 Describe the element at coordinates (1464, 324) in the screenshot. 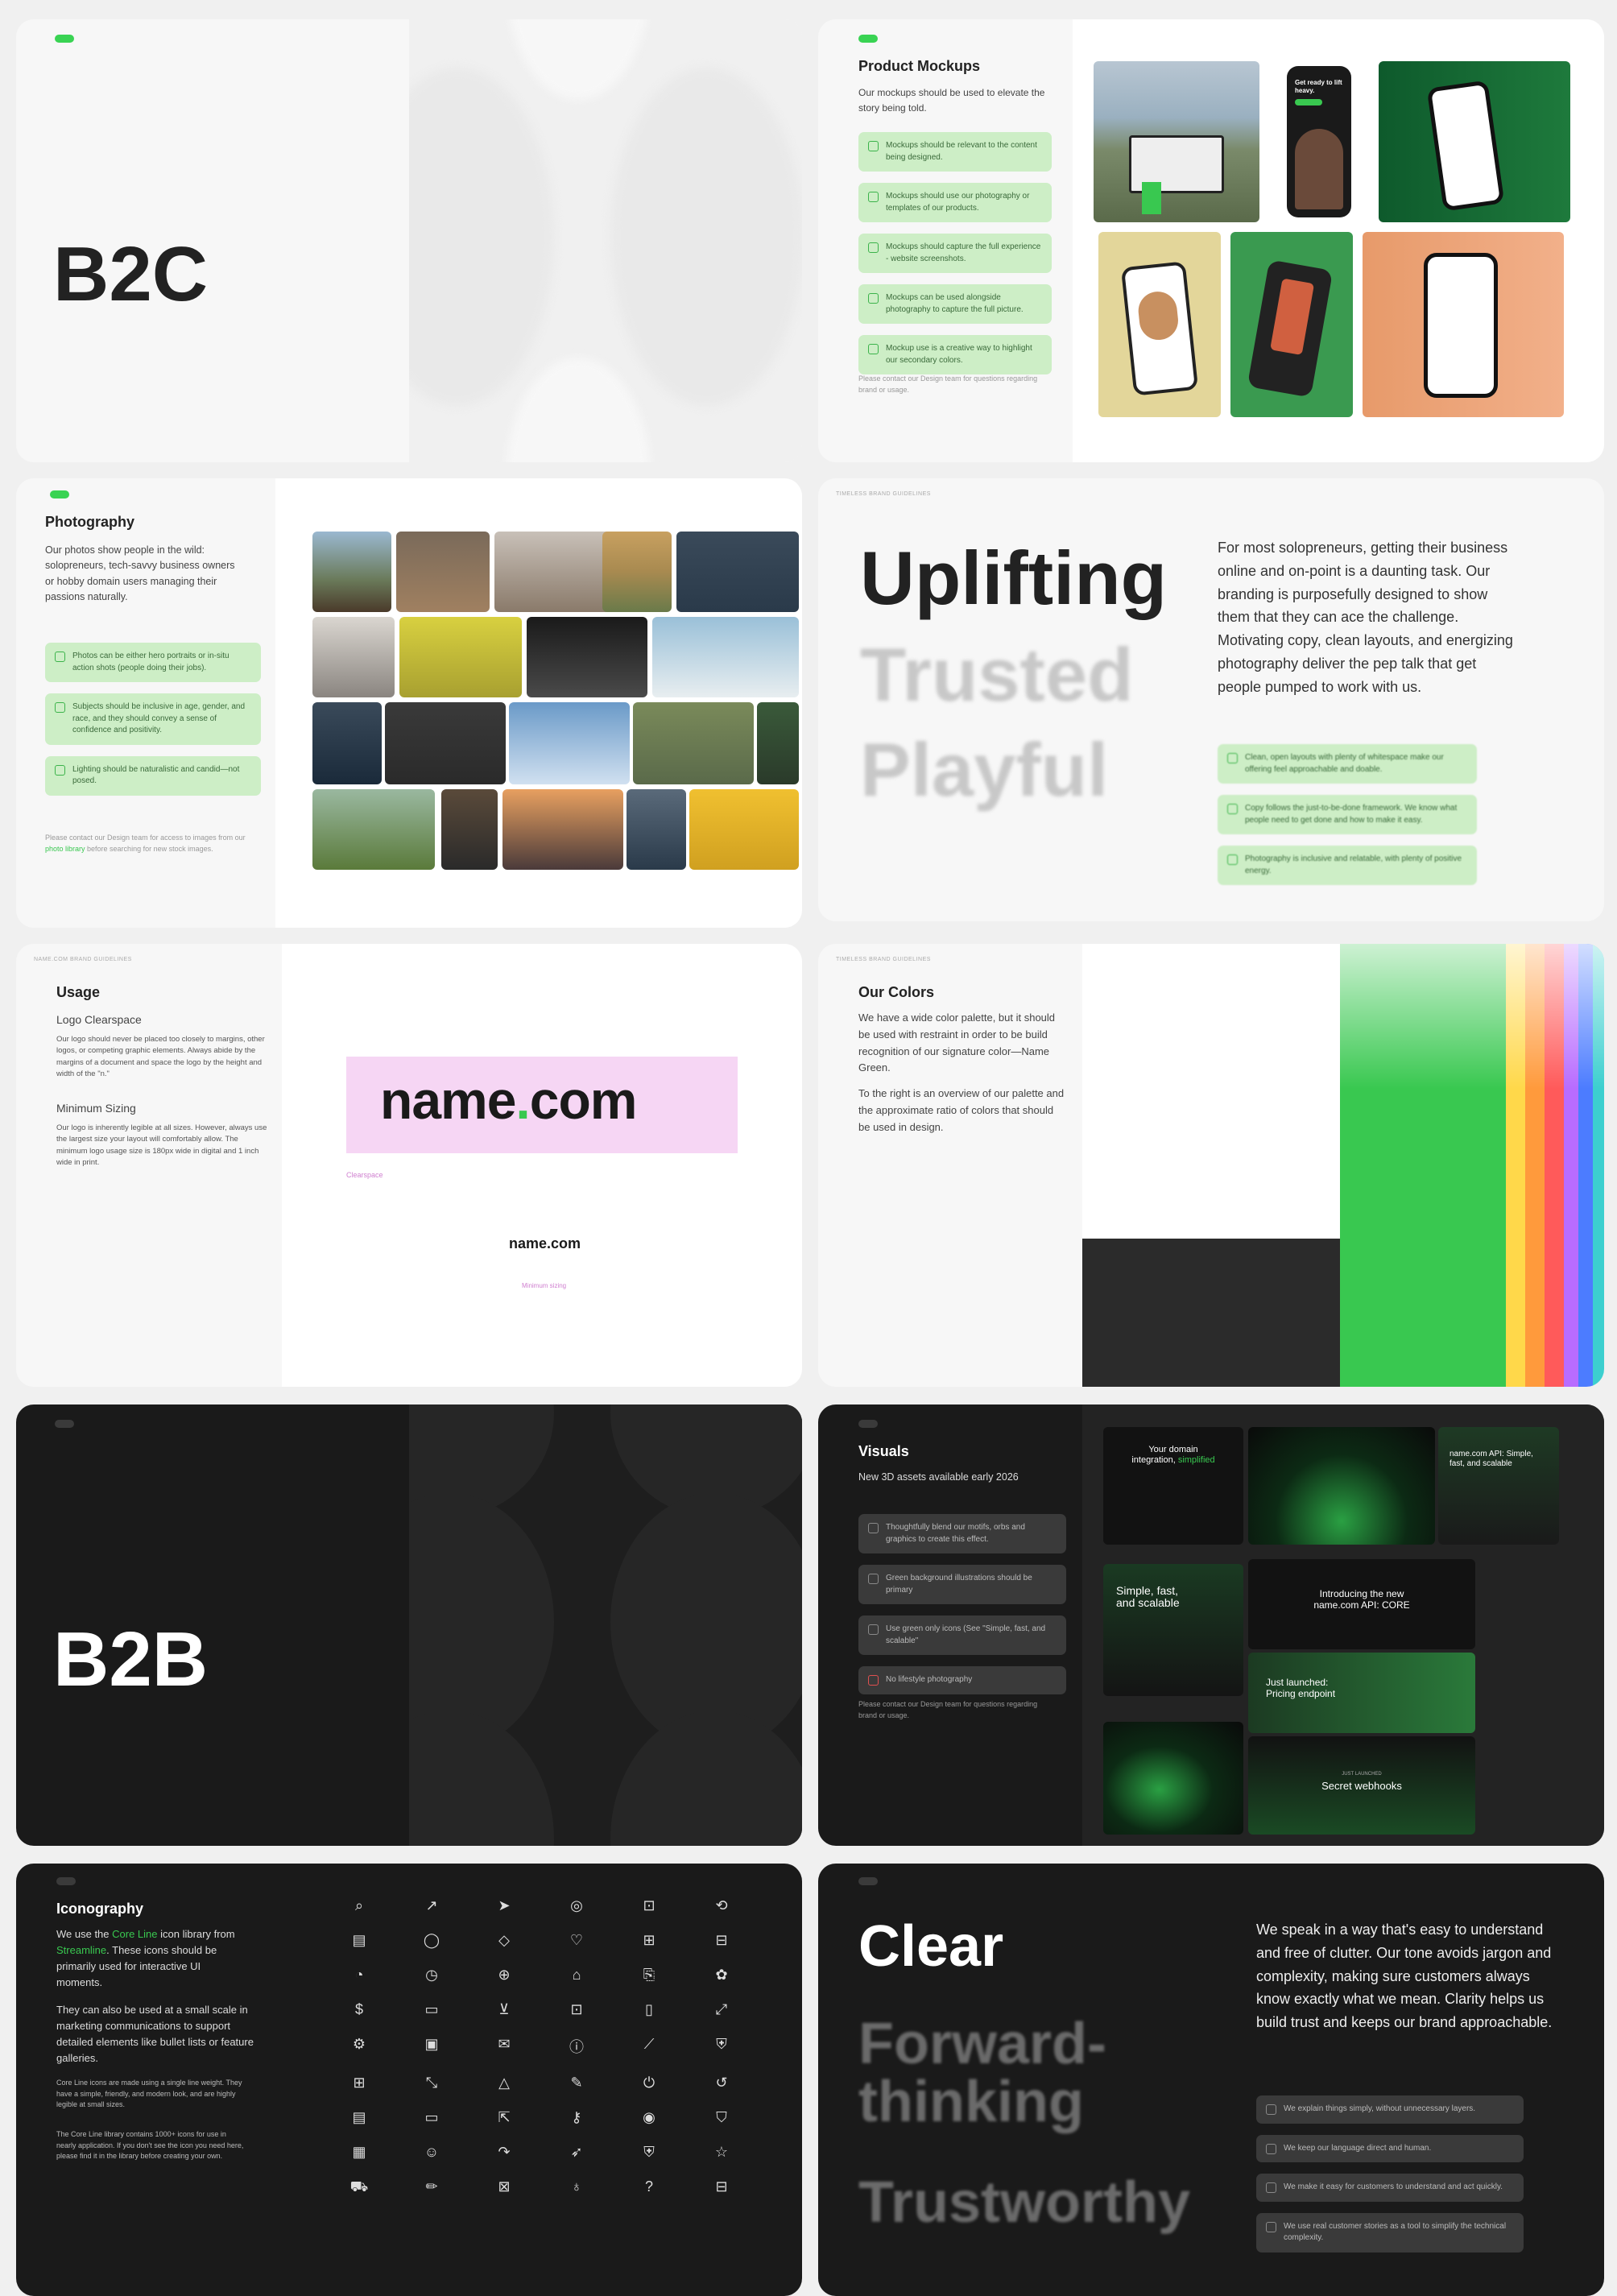

I see `phone-orange-mockup` at that location.